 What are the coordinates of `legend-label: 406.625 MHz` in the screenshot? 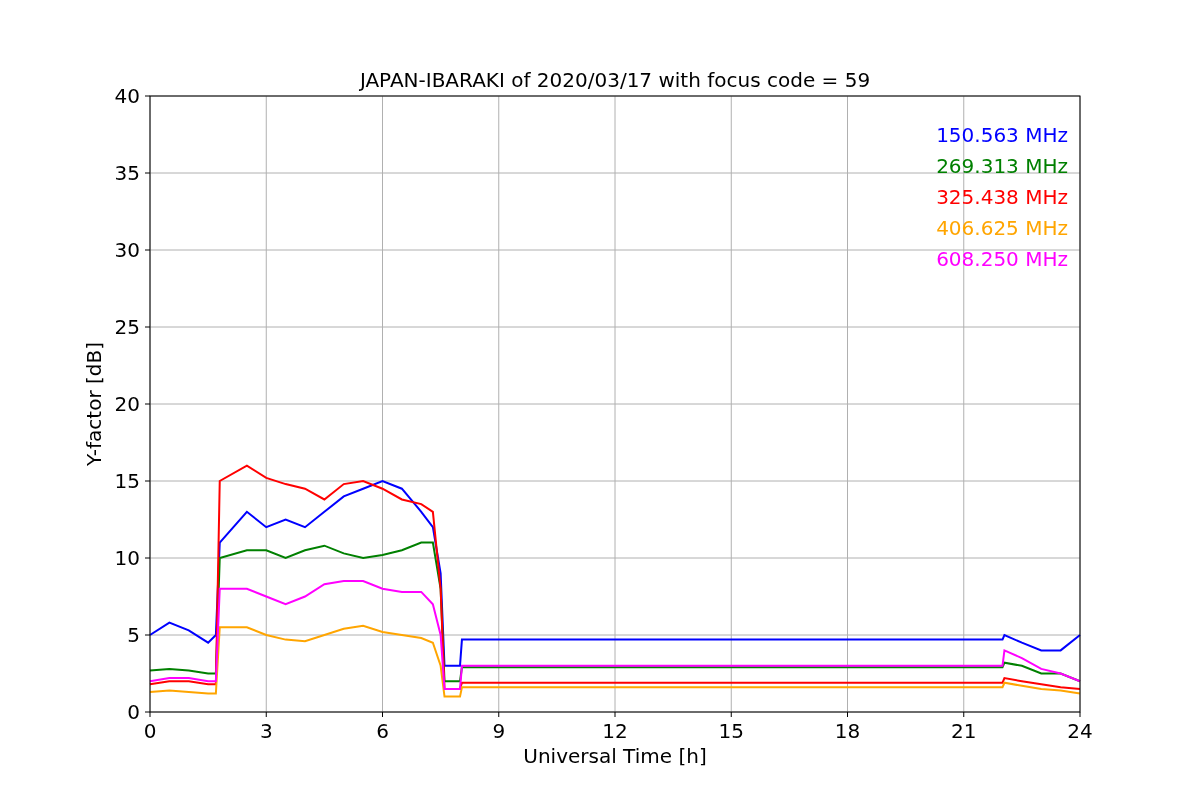 It's located at (1002, 228).